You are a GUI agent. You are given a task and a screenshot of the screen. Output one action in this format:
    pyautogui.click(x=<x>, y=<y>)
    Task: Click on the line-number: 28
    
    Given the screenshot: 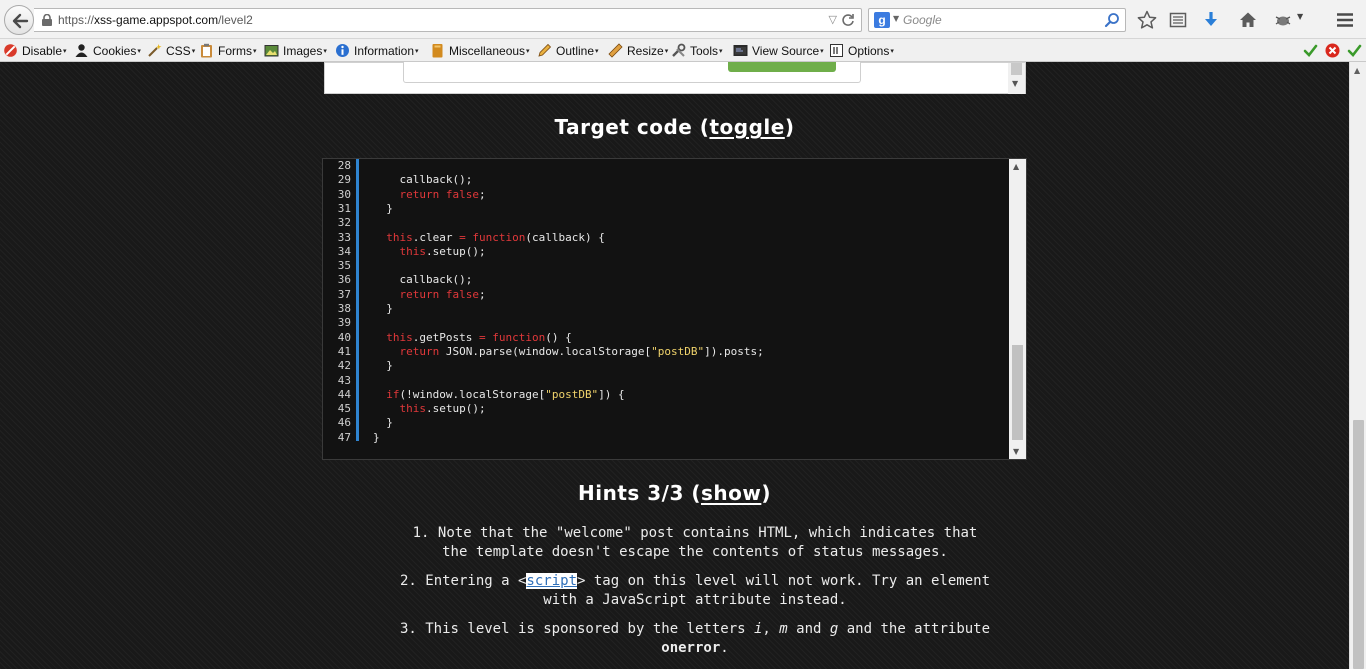 What is the action you would take?
    pyautogui.click(x=344, y=165)
    